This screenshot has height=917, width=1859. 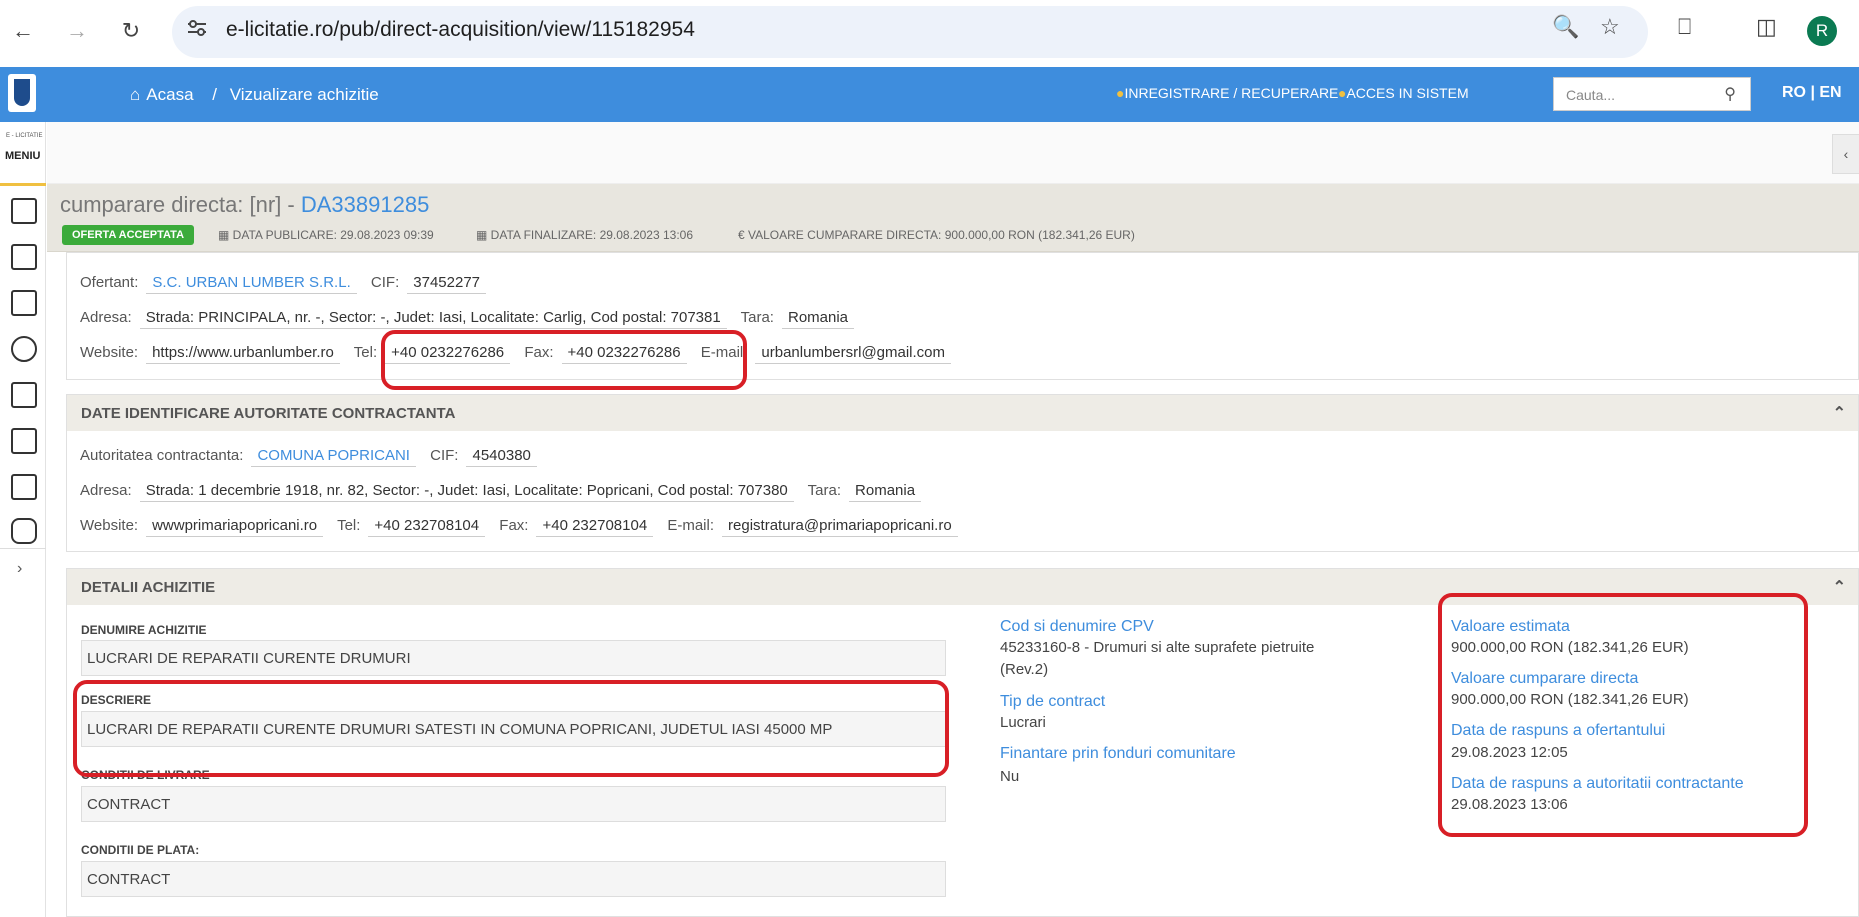 What do you see at coordinates (513, 658) in the screenshot?
I see `denumire-field: LUCRARI DE REPARATII CURENTE DRUMURI` at bounding box center [513, 658].